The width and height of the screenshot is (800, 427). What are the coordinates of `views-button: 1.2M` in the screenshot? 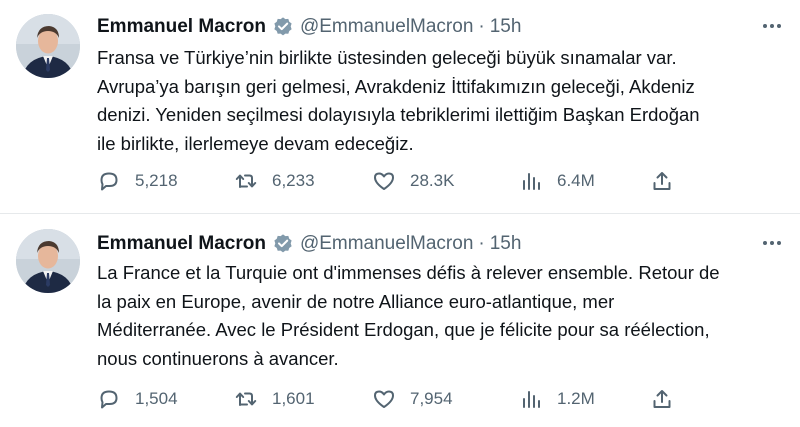 It's located at (557, 399).